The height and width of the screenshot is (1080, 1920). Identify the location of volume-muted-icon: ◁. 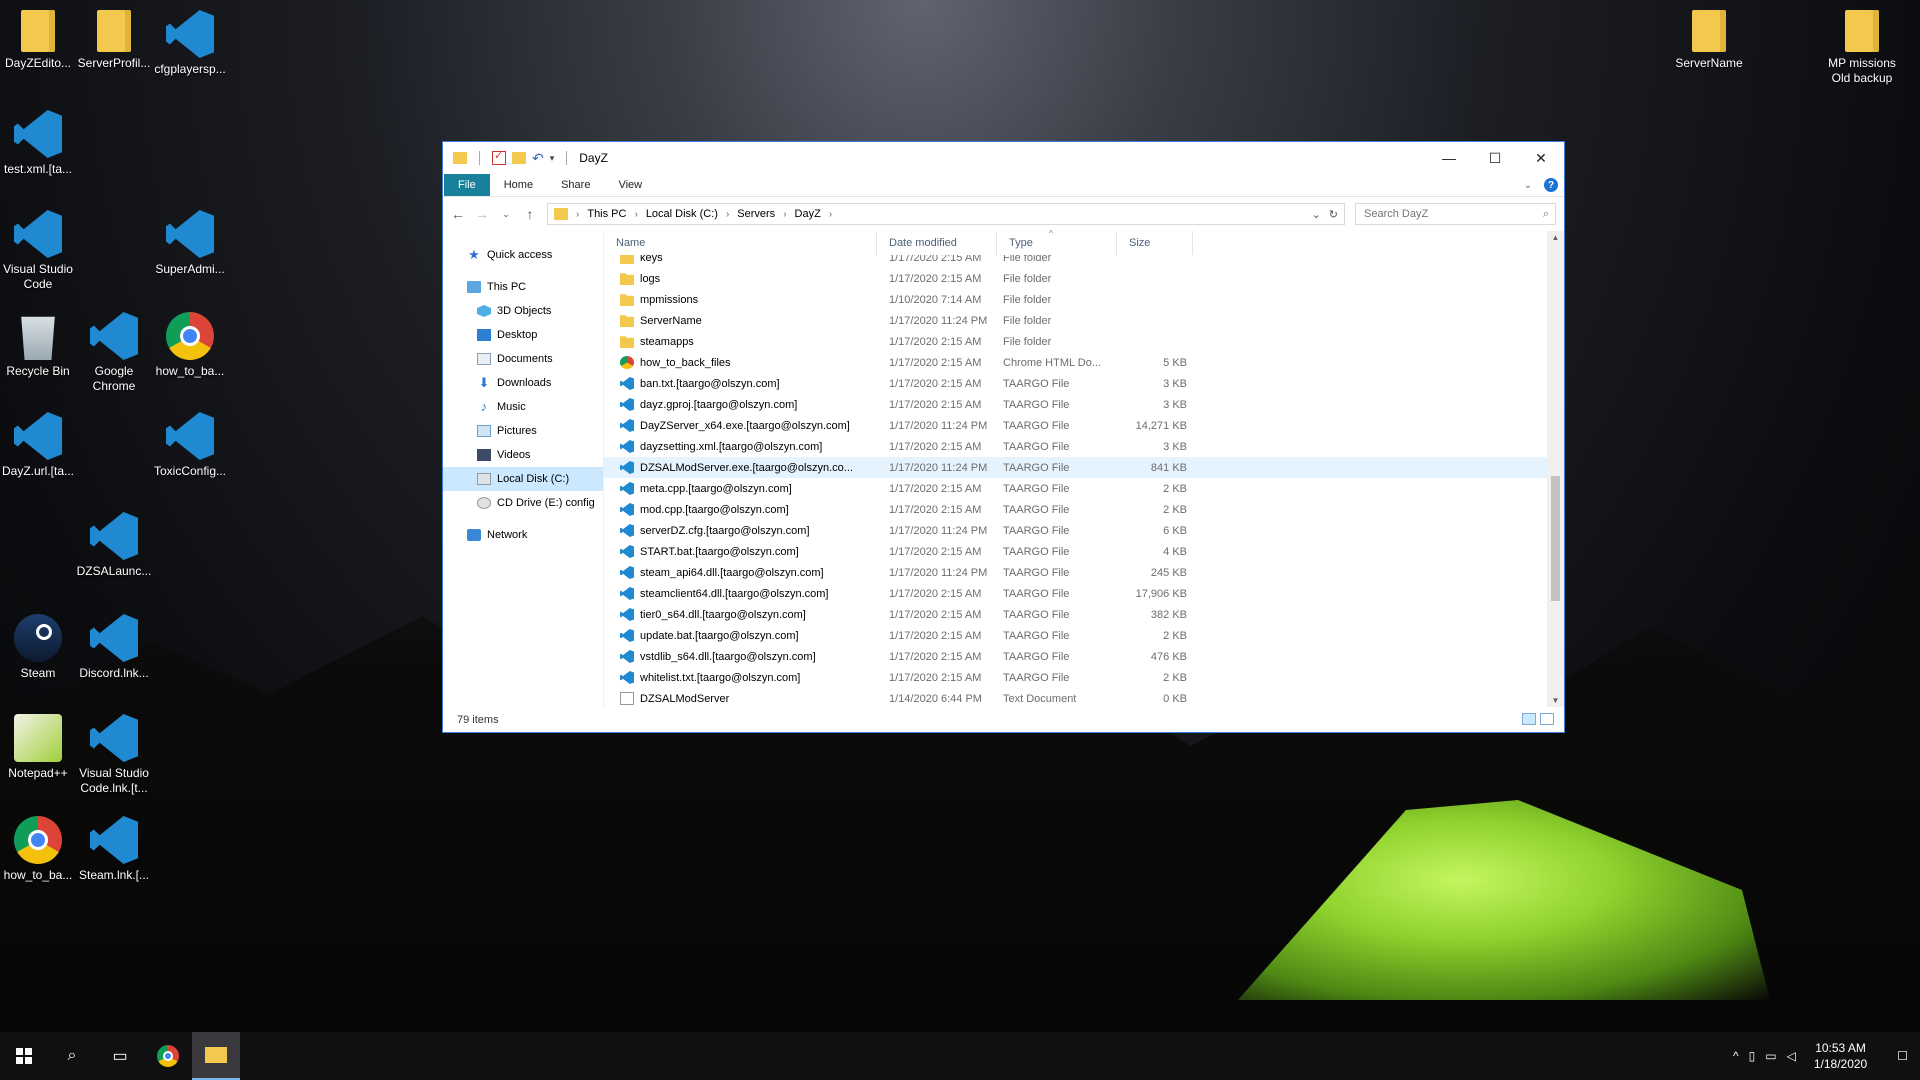
(1791, 1056).